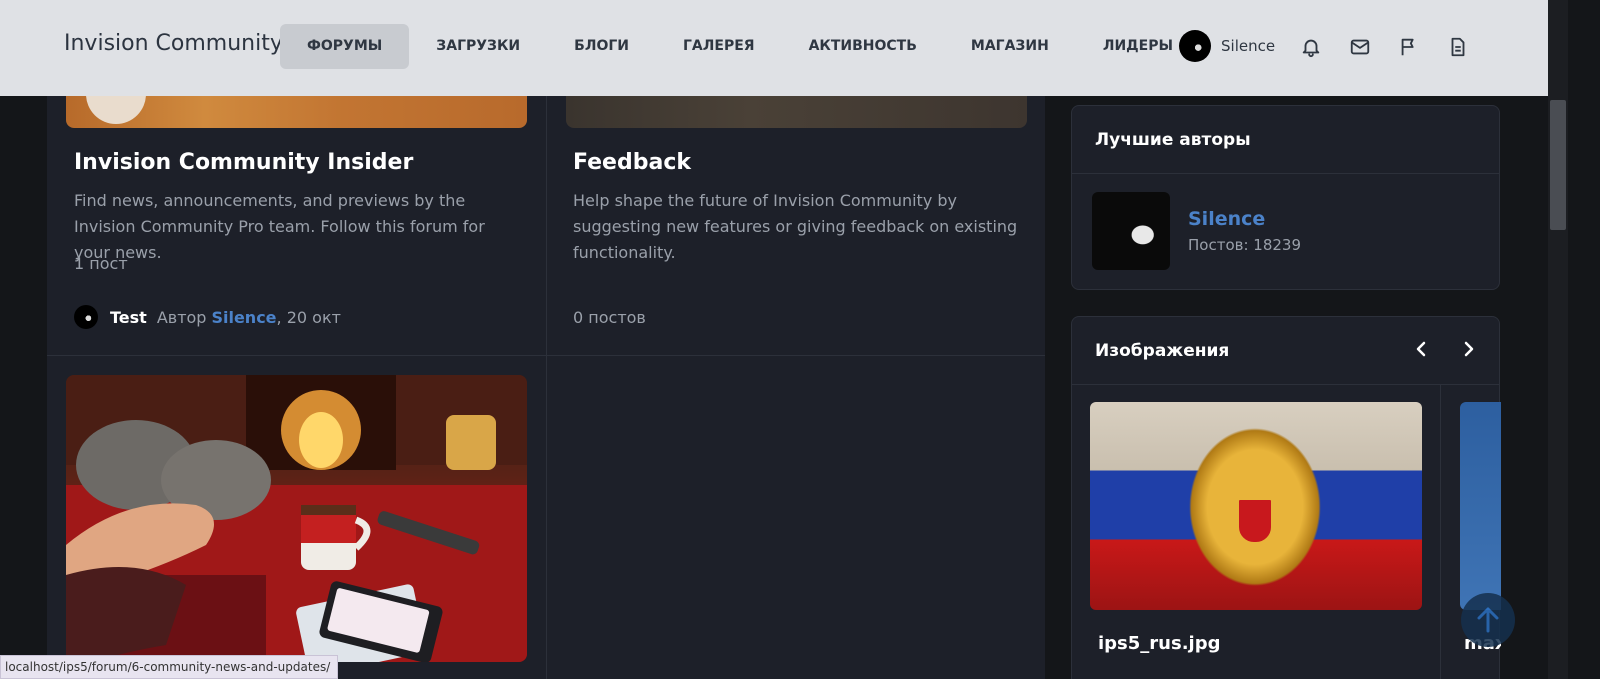  Describe the element at coordinates (308, 317) in the screenshot. I see `last-post-date: , 20 окт` at that location.